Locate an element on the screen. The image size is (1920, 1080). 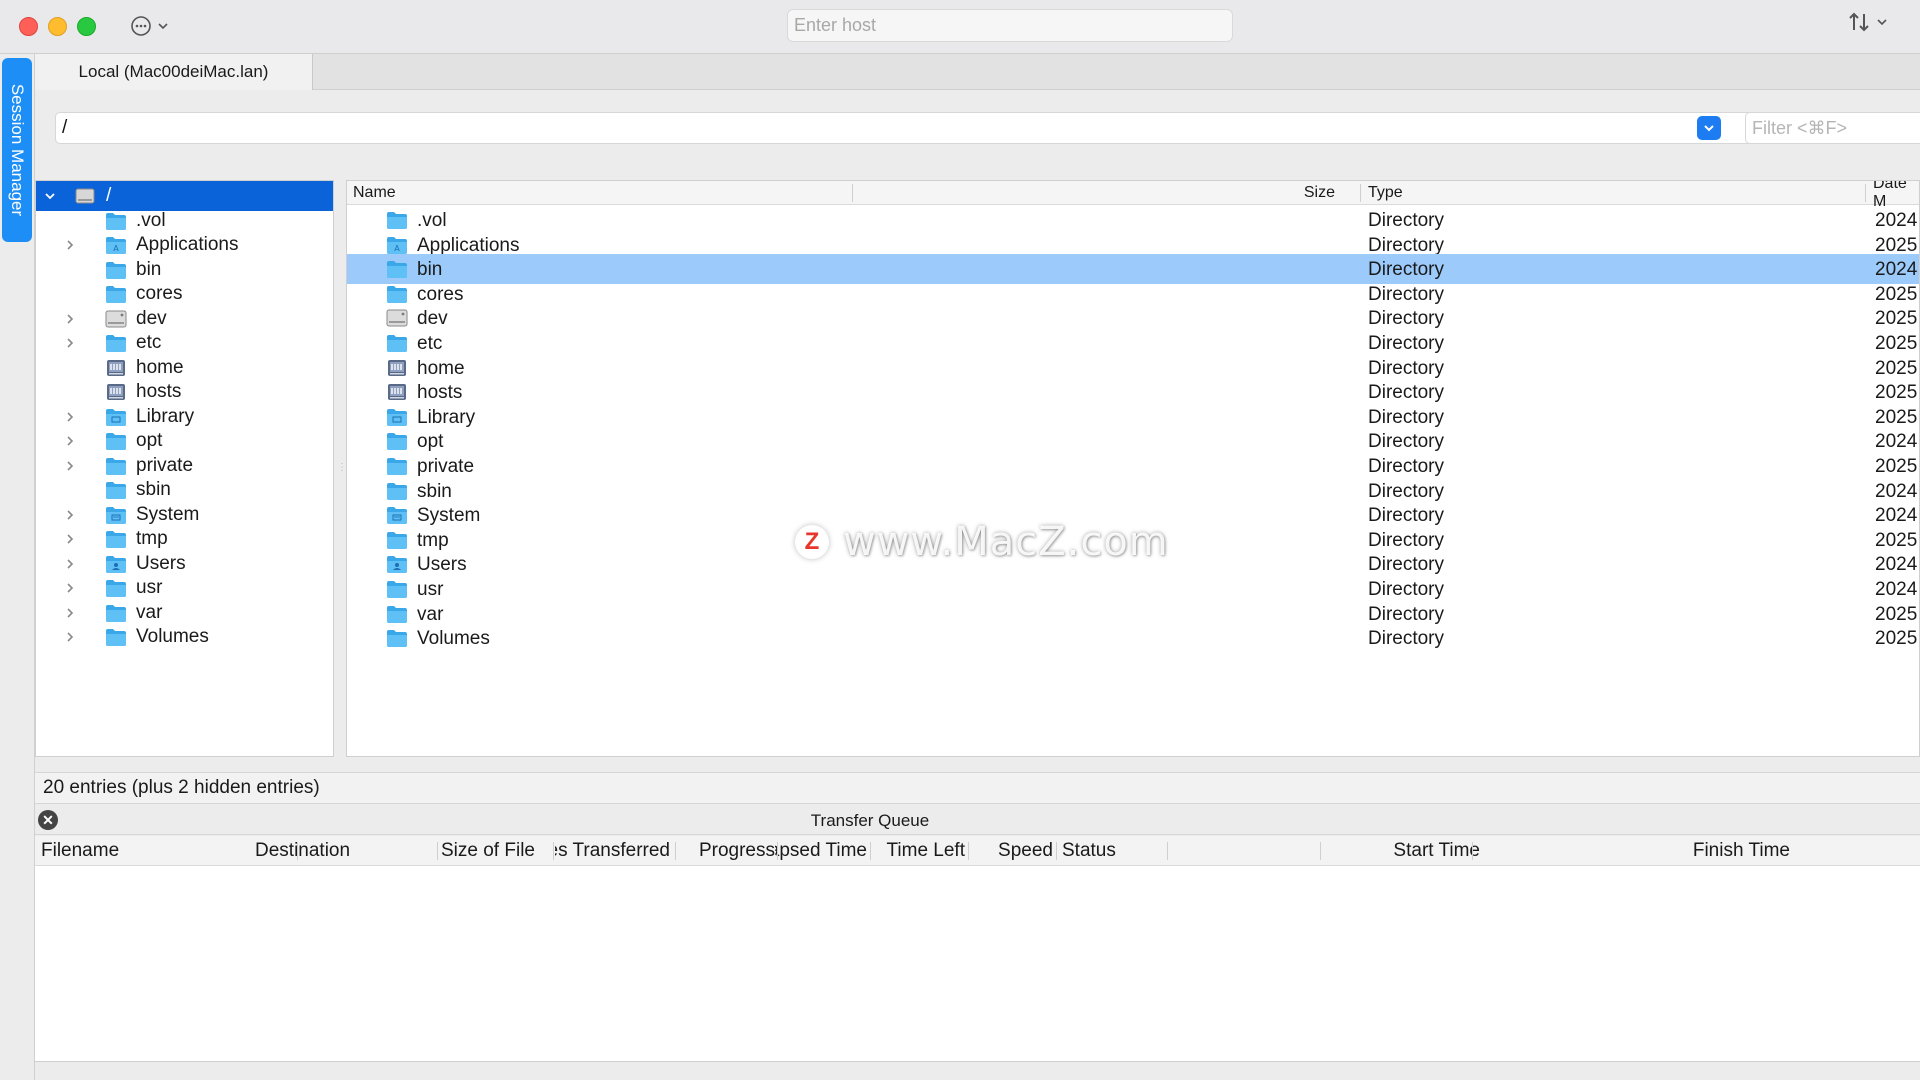
tree-item-label: .vol is located at coordinates (151, 220).